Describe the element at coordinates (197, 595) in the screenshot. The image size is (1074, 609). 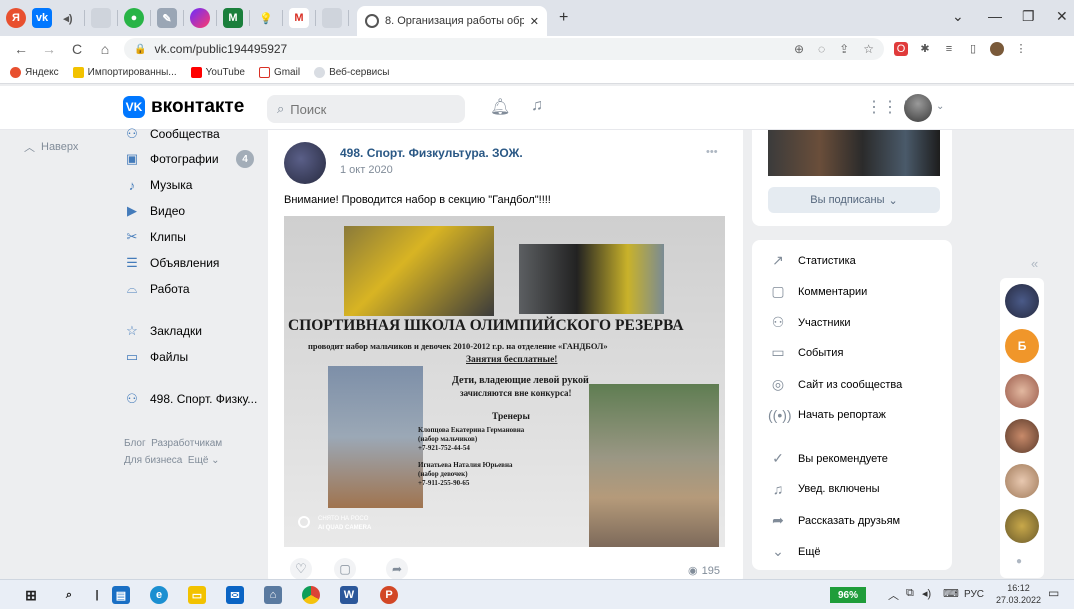
I see `explorer-icon: ▭` at that location.